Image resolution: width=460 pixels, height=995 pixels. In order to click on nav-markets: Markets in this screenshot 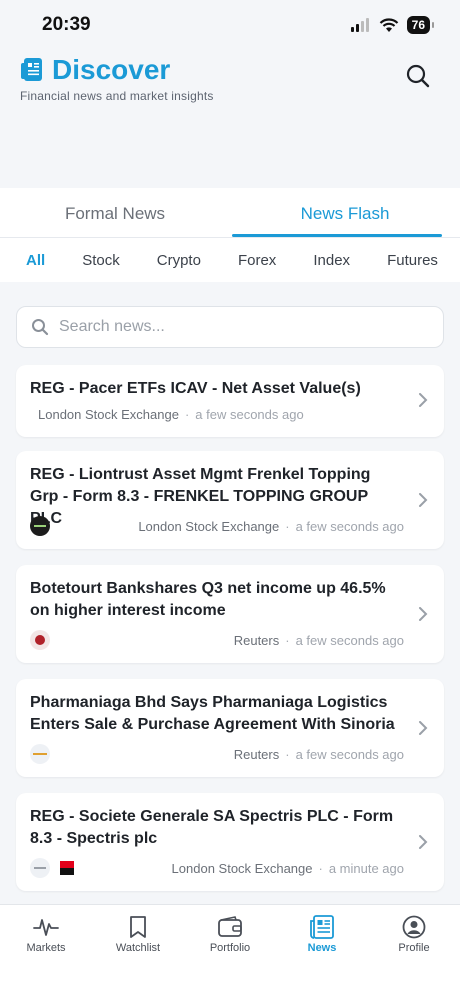, I will do `click(46, 950)`.